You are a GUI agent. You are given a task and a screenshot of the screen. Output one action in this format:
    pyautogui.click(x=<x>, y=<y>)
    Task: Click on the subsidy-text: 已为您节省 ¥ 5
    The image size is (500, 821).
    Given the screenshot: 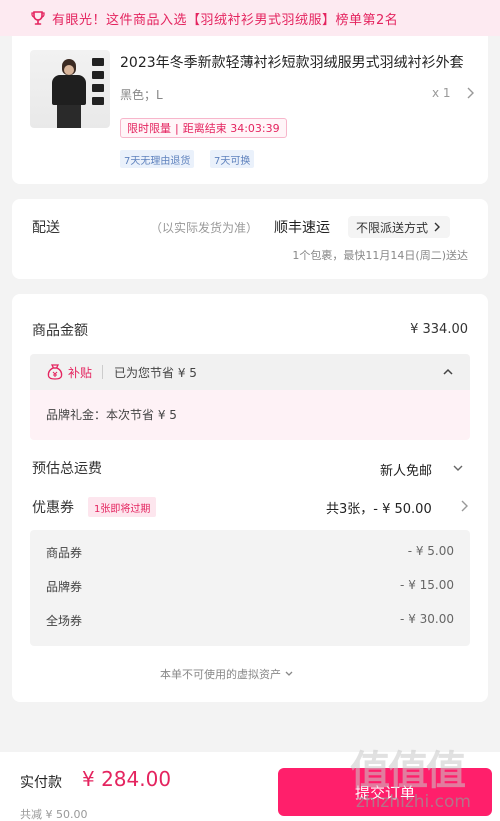 What is the action you would take?
    pyautogui.click(x=155, y=373)
    